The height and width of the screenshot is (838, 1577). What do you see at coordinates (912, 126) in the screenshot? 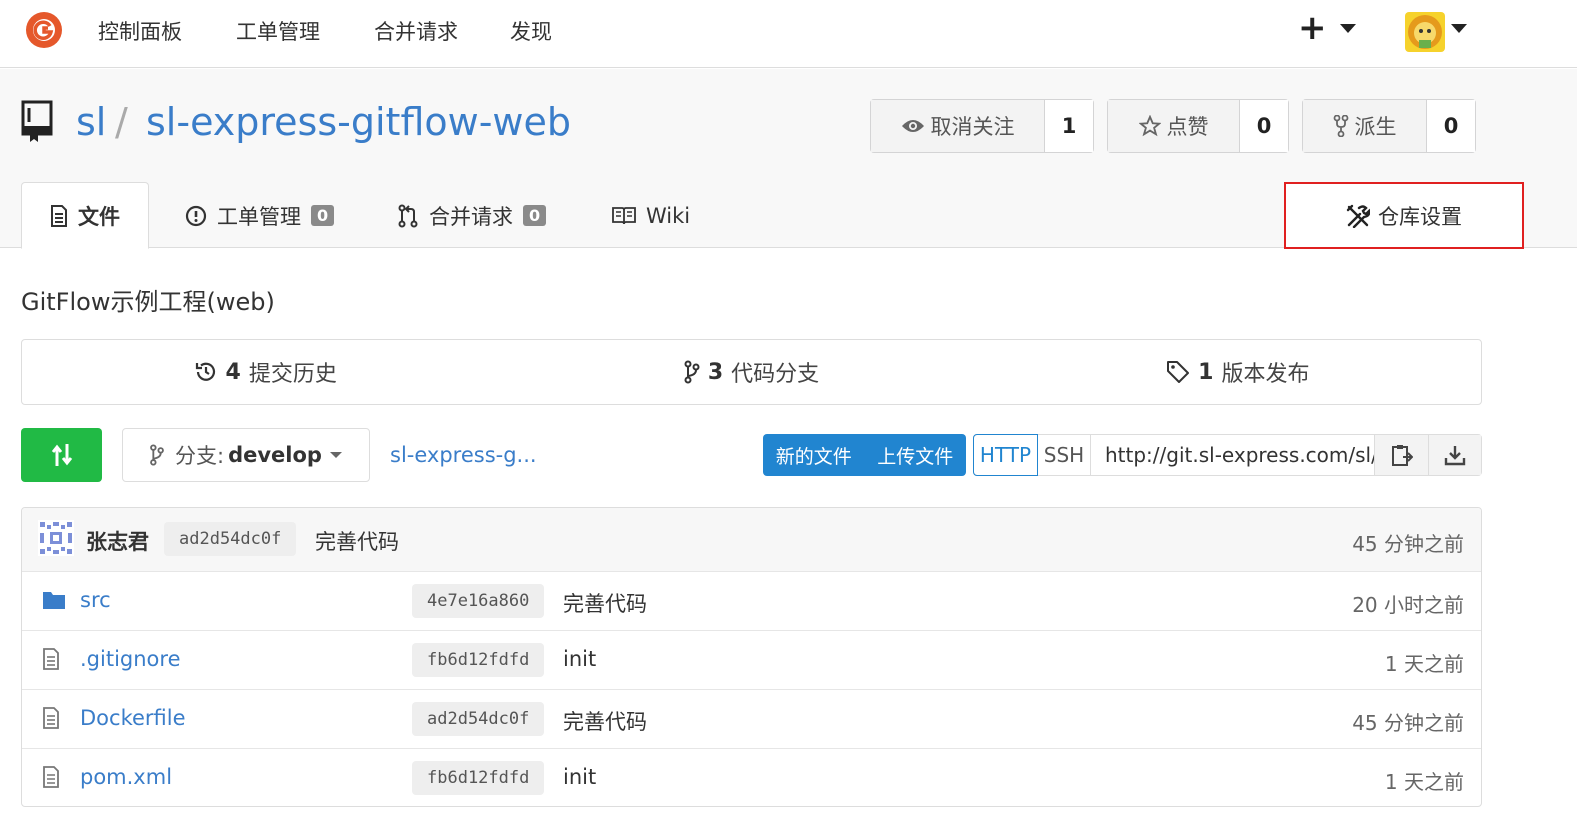
I see `eye-icon` at bounding box center [912, 126].